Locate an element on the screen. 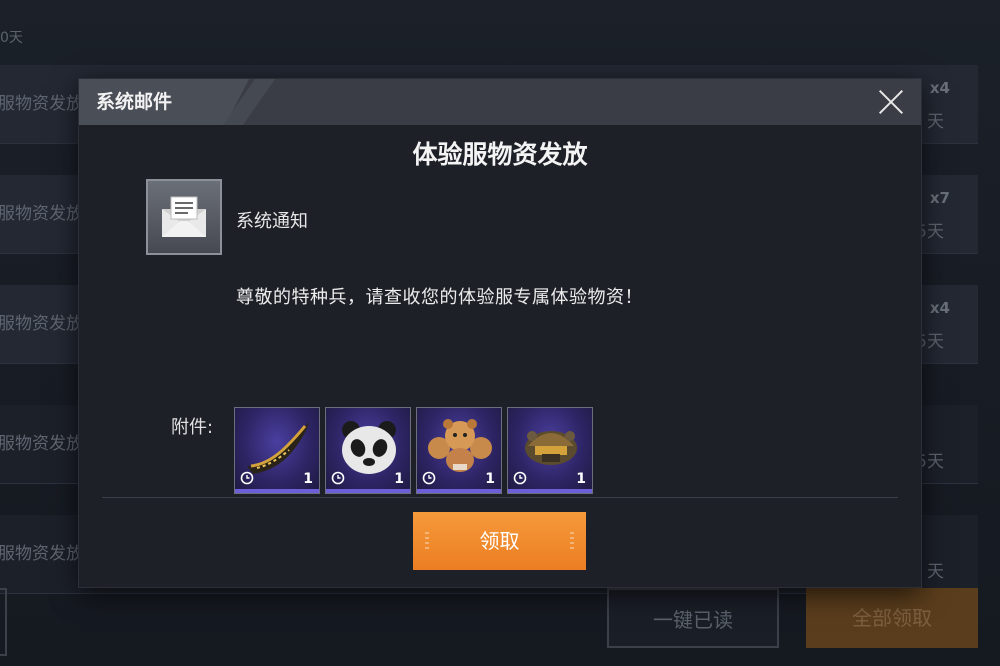 The image size is (1000, 666). claim-button-label: 领取 is located at coordinates (499, 541).